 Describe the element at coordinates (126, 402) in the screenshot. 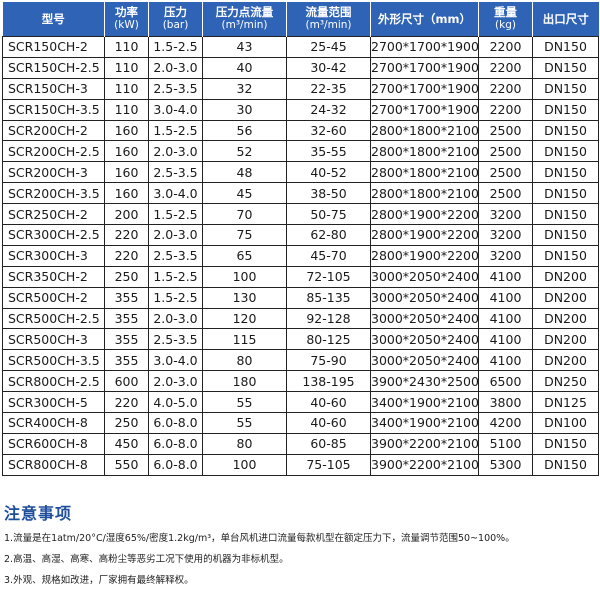

I see `cell-power: 220` at that location.